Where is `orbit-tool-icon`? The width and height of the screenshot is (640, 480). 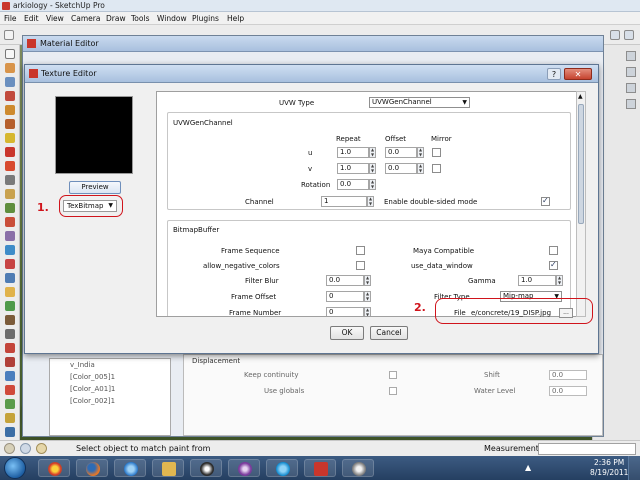
orbit-tool-icon is located at coordinates (10, 320).